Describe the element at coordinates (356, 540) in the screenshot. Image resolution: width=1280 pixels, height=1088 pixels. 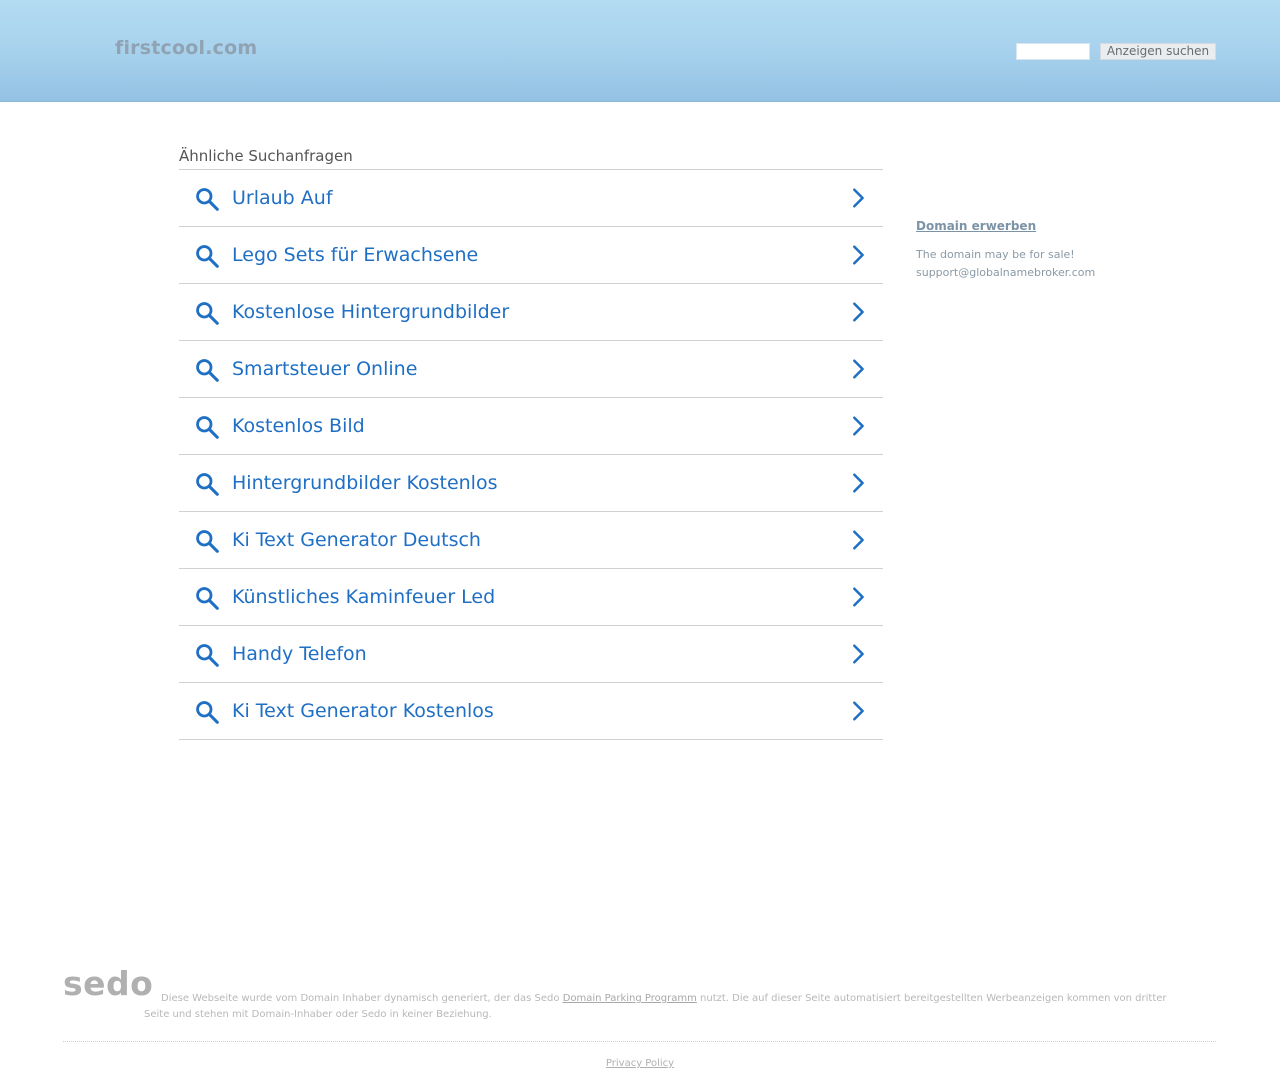
I see `related-search-label: Ki Text Generator Deutsch` at that location.